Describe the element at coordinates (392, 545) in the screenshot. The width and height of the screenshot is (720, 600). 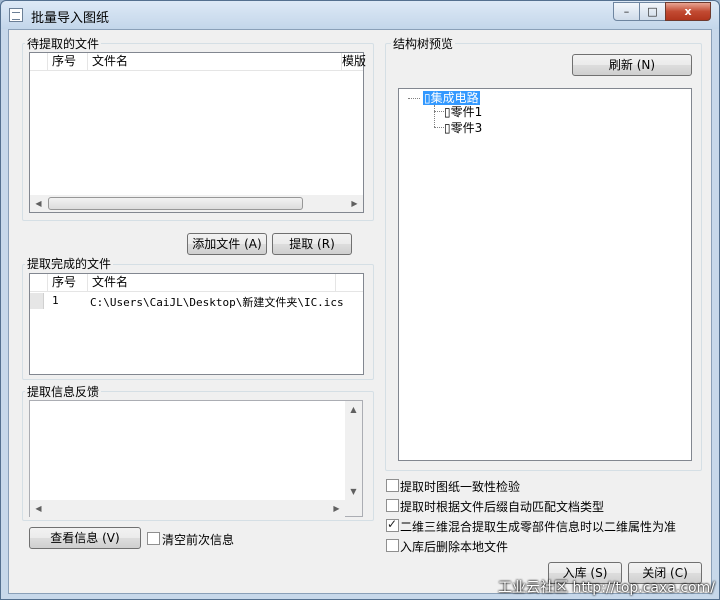
I see `option-delete-local-checkbox` at that location.